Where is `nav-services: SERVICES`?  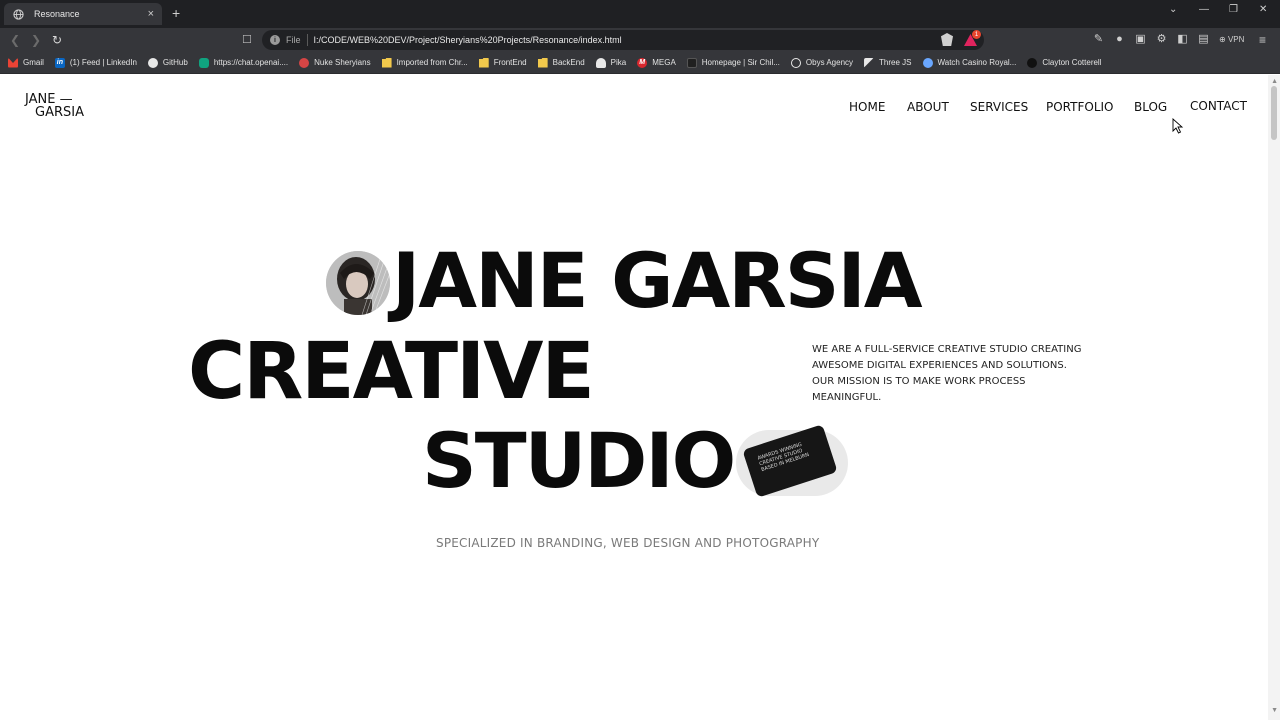
nav-services: SERVICES is located at coordinates (999, 107).